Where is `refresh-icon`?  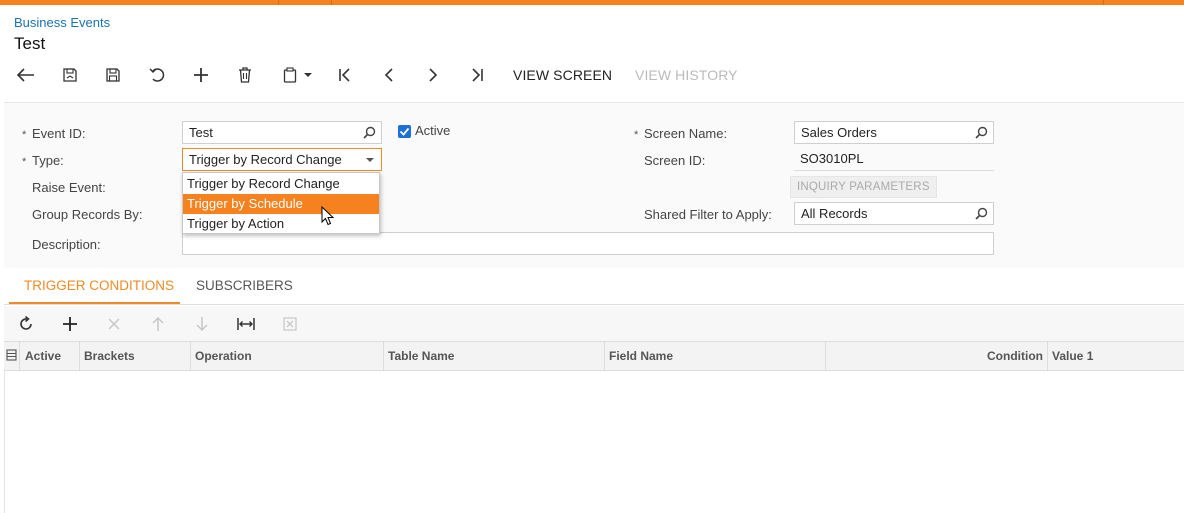 refresh-icon is located at coordinates (26, 323).